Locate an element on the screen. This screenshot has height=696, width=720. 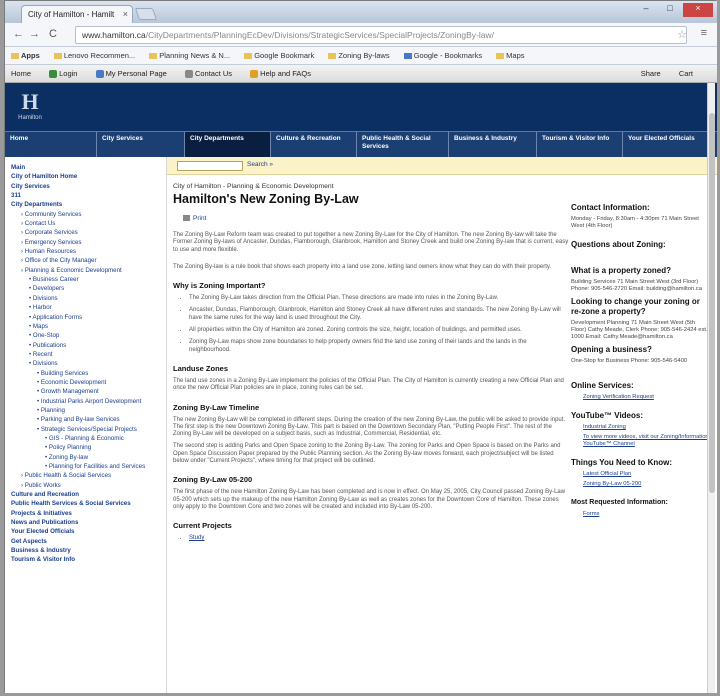
bookmark-item: Zoning By-laws is located at coordinates (359, 55).